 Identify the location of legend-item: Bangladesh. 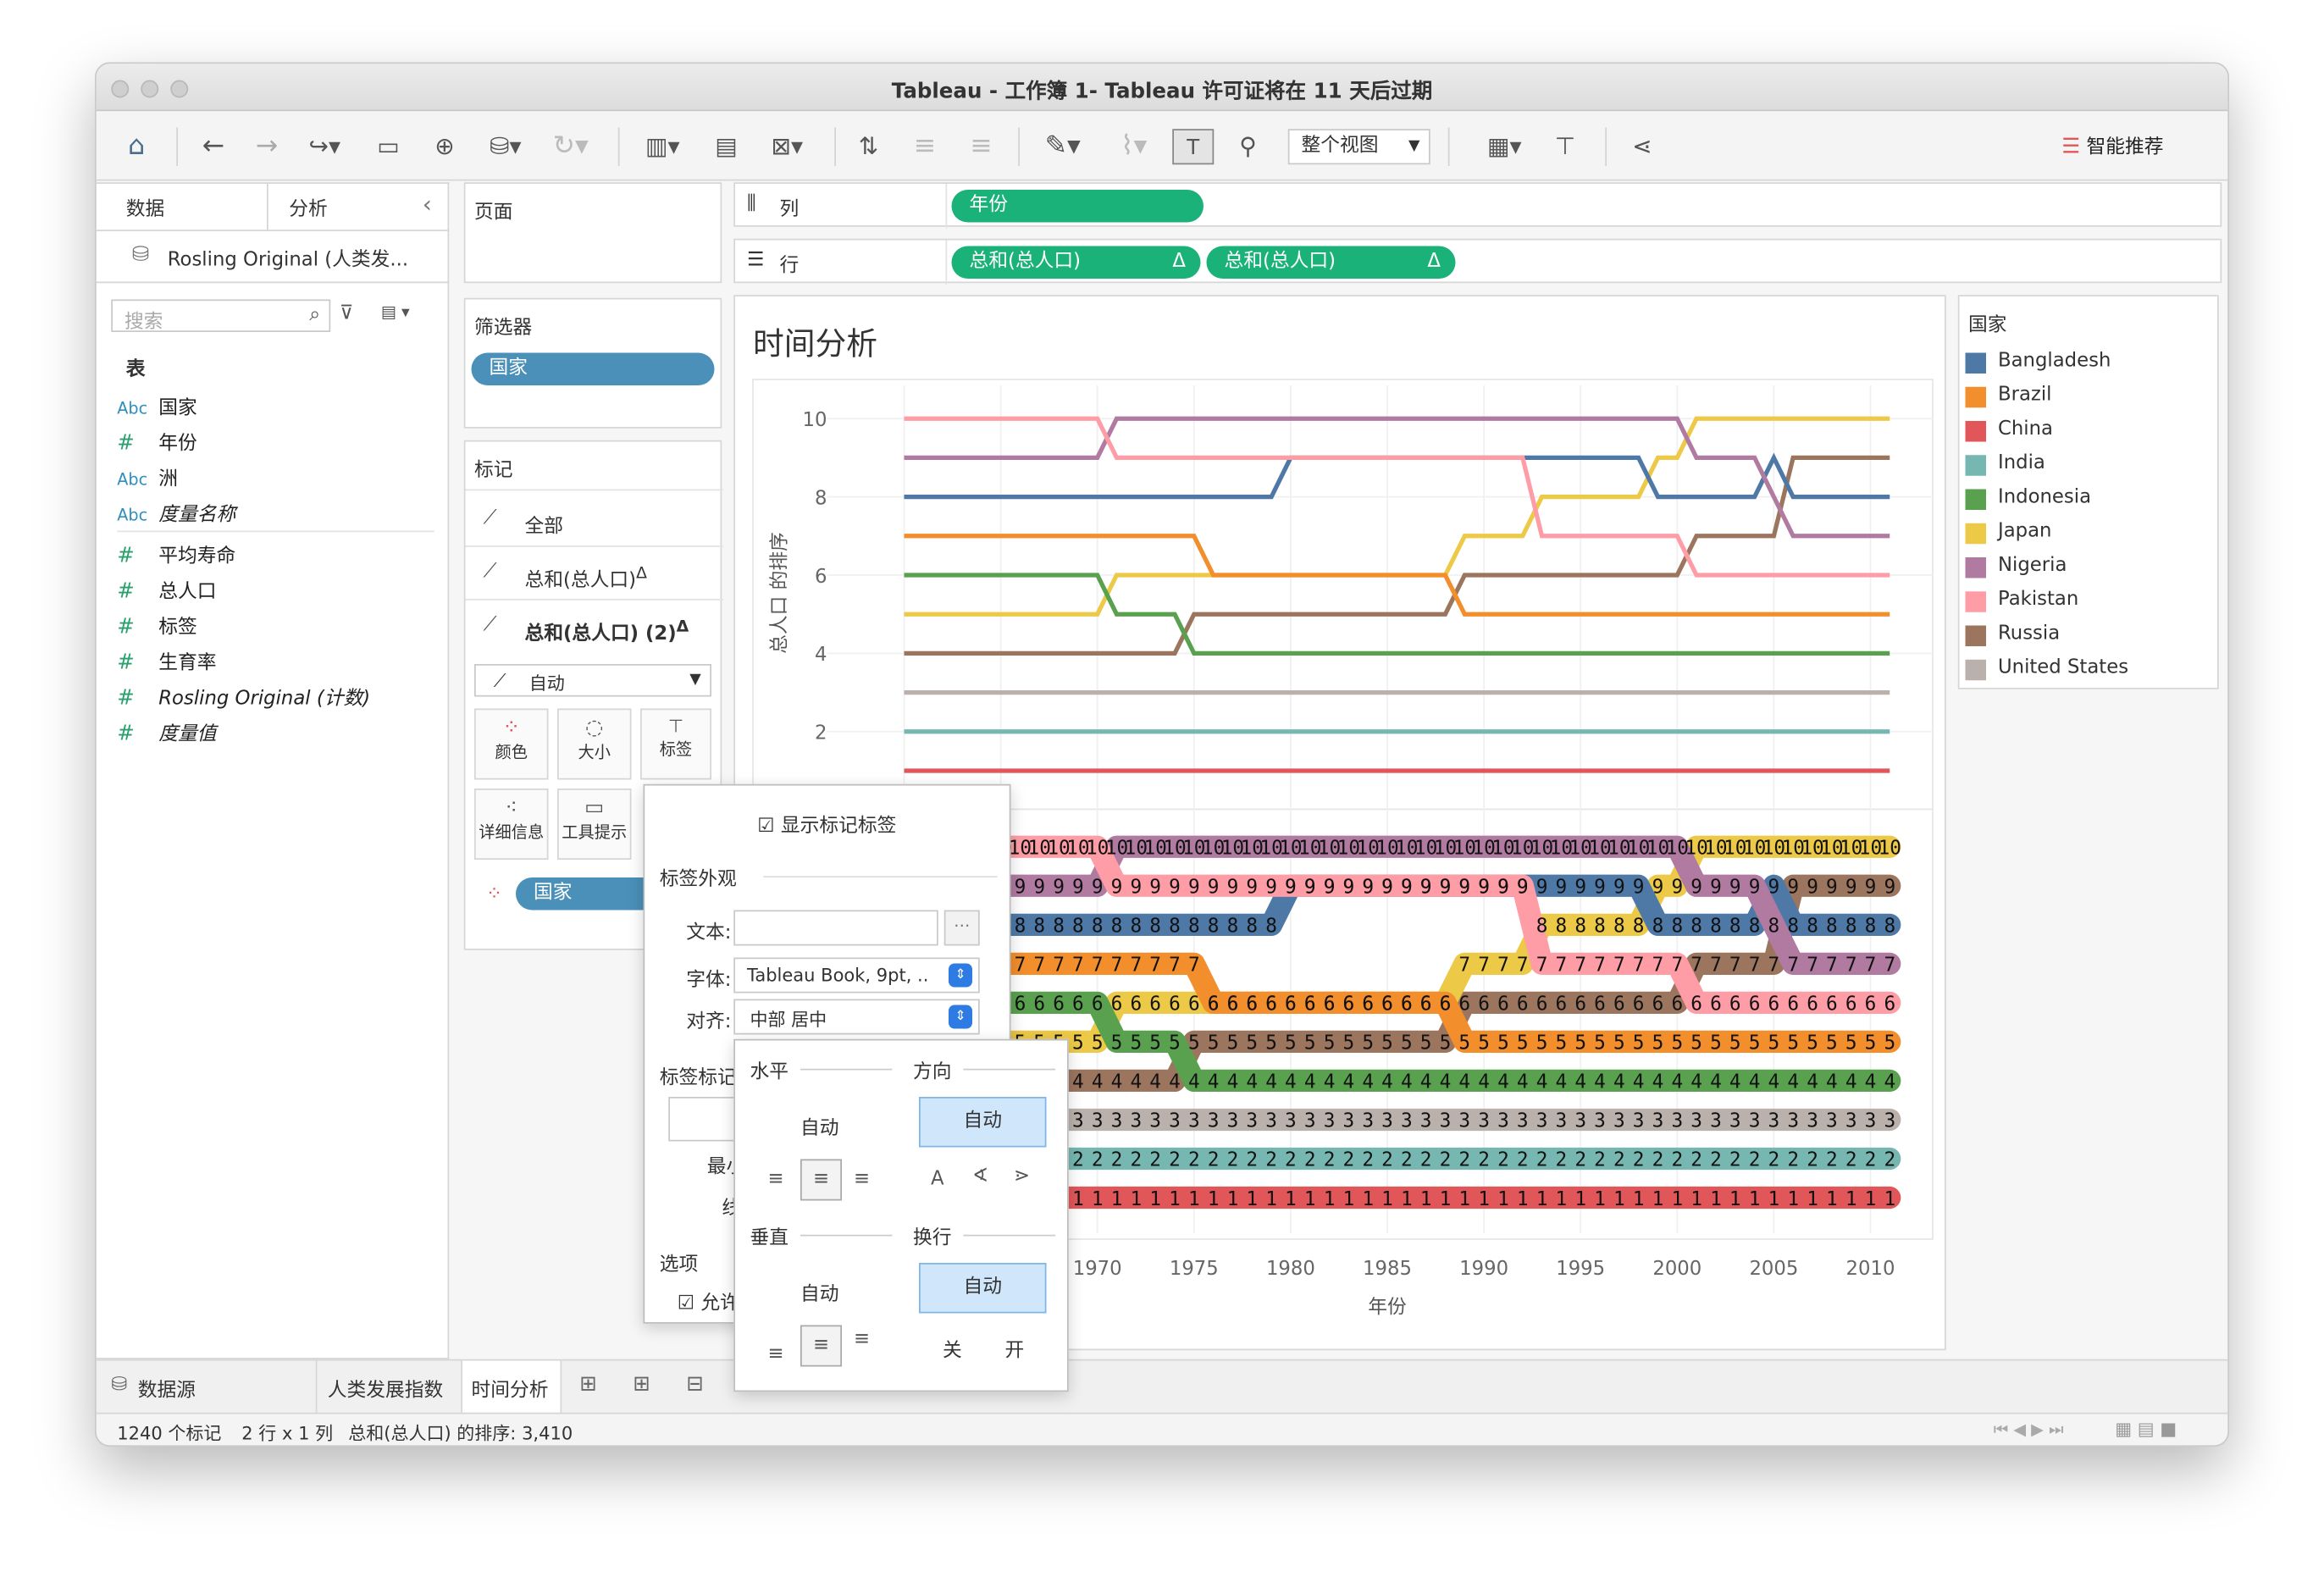
(2090, 364).